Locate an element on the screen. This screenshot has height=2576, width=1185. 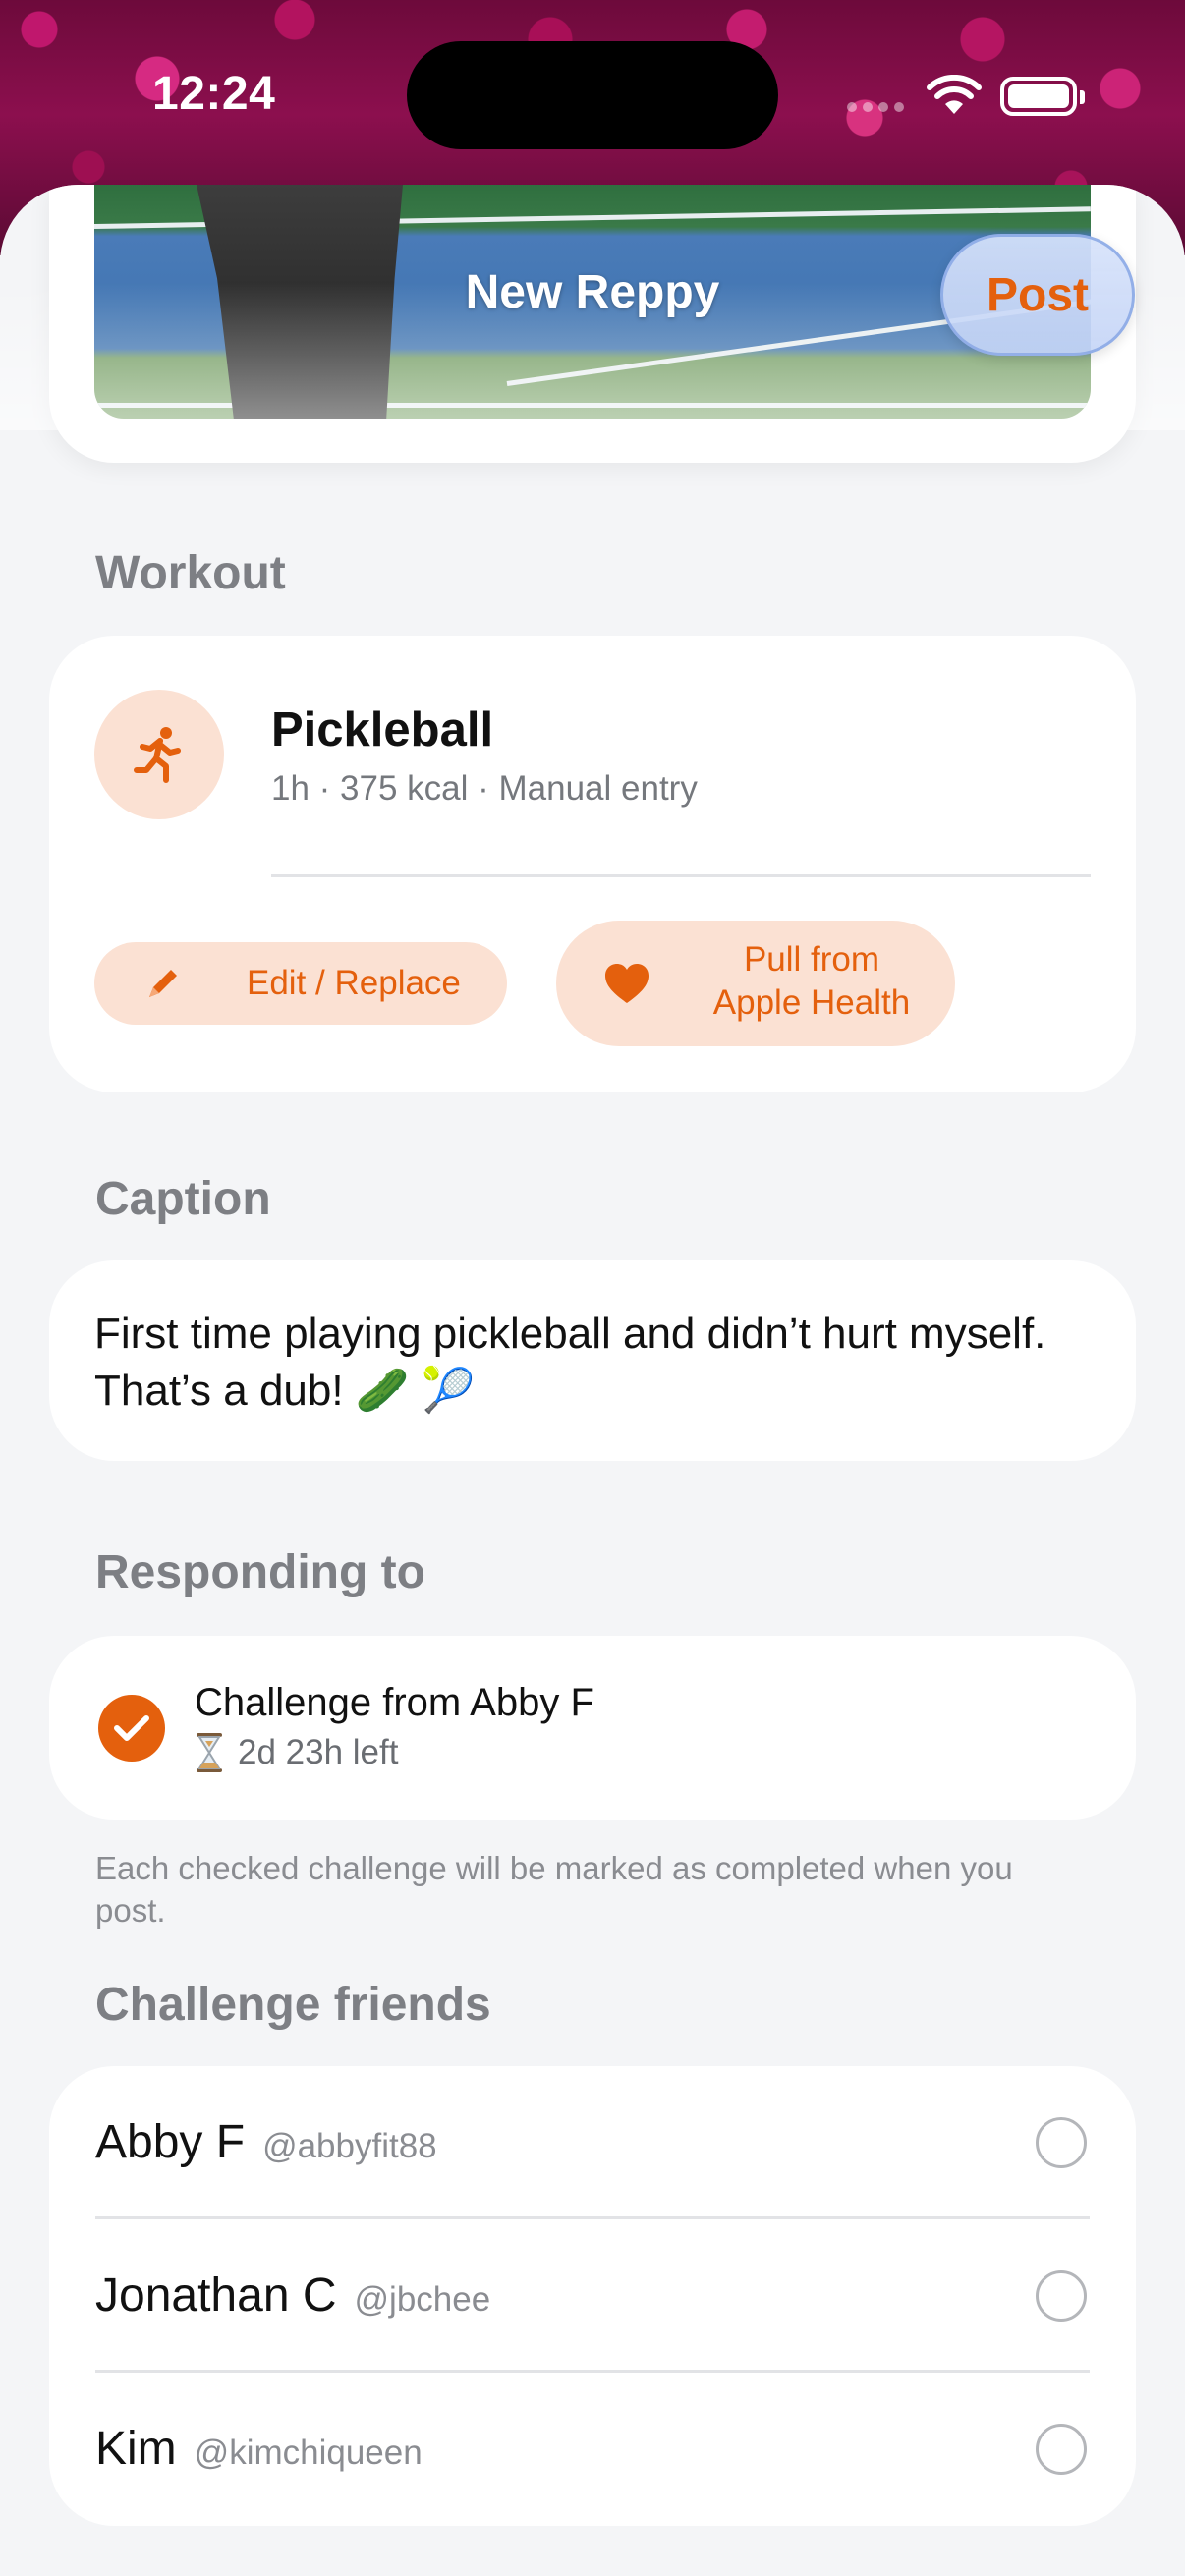
checked-checkbox is located at coordinates (132, 1728).